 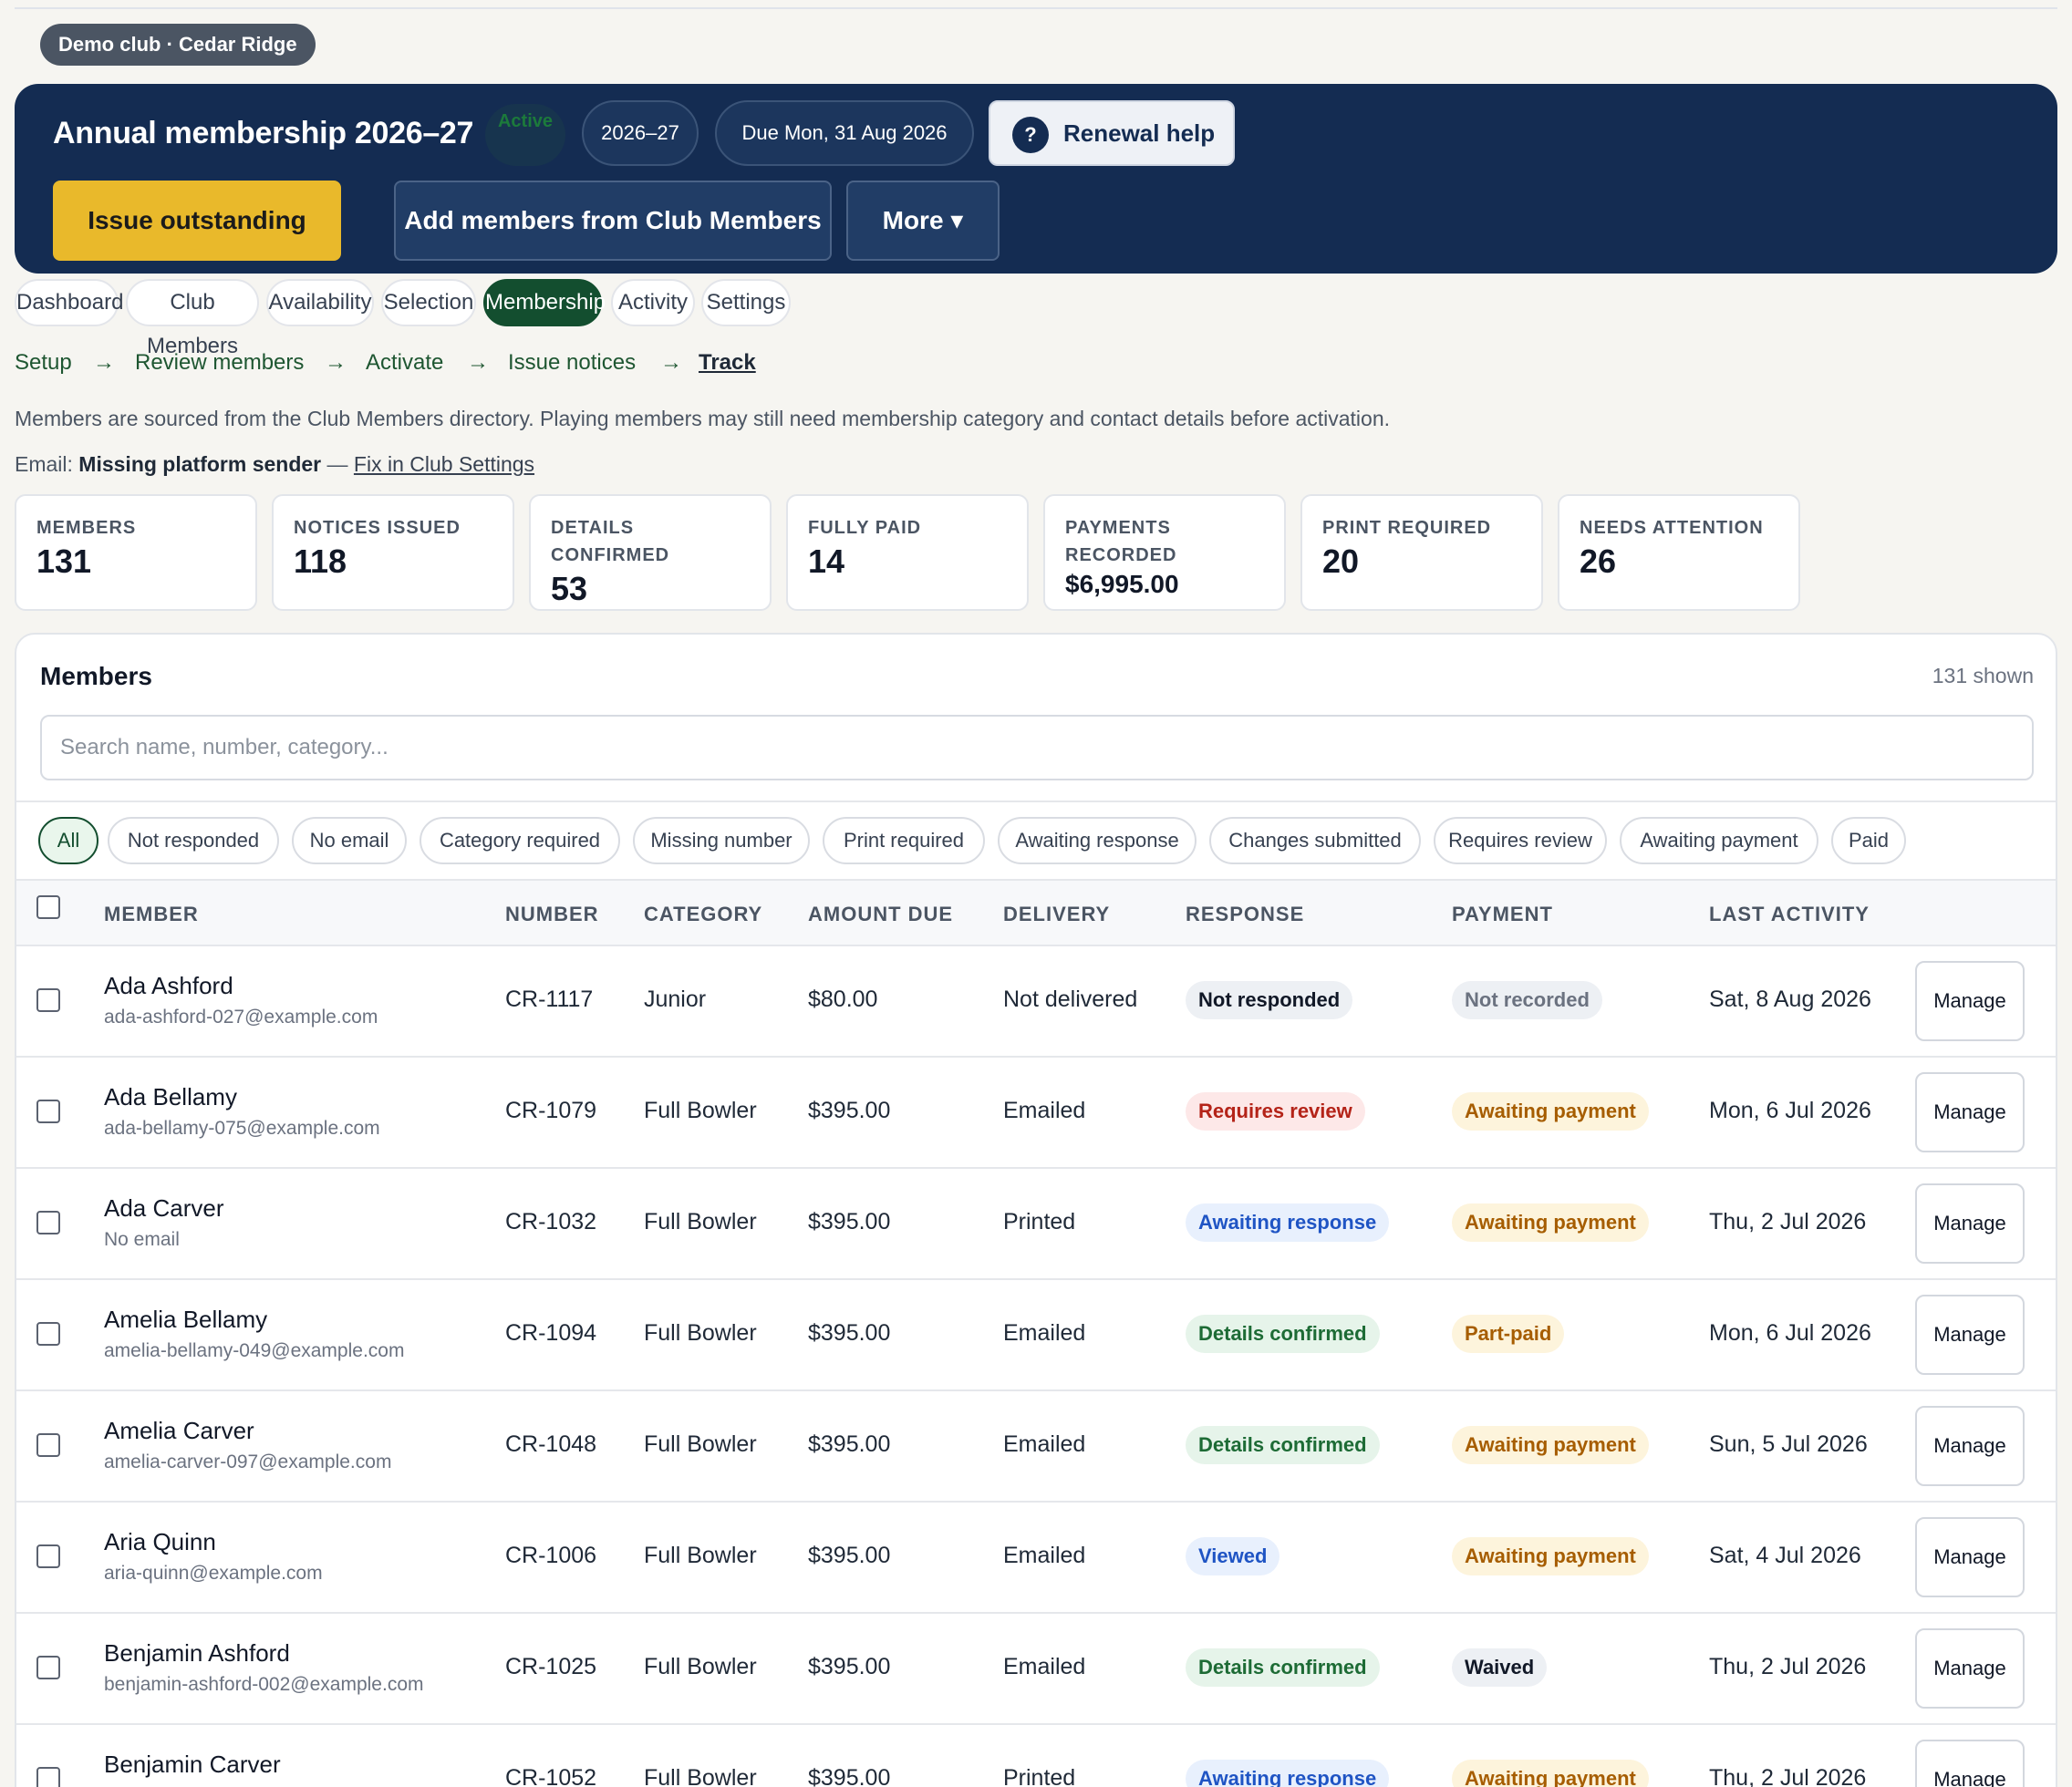 What do you see at coordinates (393, 552) in the screenshot?
I see `stat-card-notices-issued: Notices issued 118` at bounding box center [393, 552].